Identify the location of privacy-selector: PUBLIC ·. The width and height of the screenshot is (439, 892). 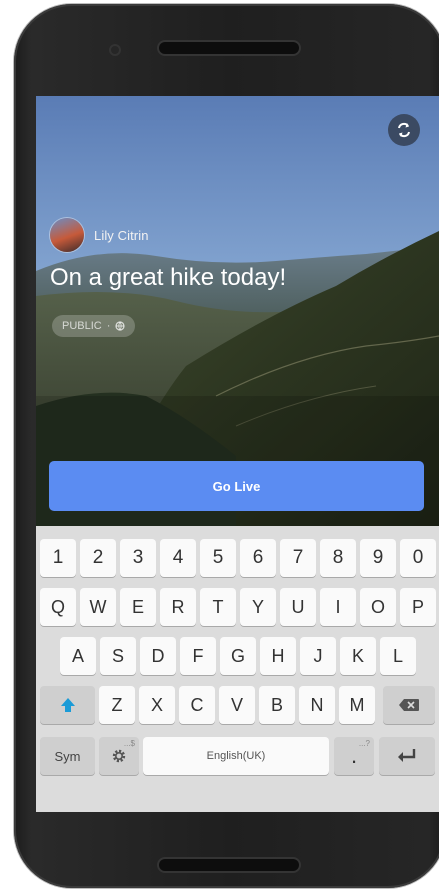
(94, 326).